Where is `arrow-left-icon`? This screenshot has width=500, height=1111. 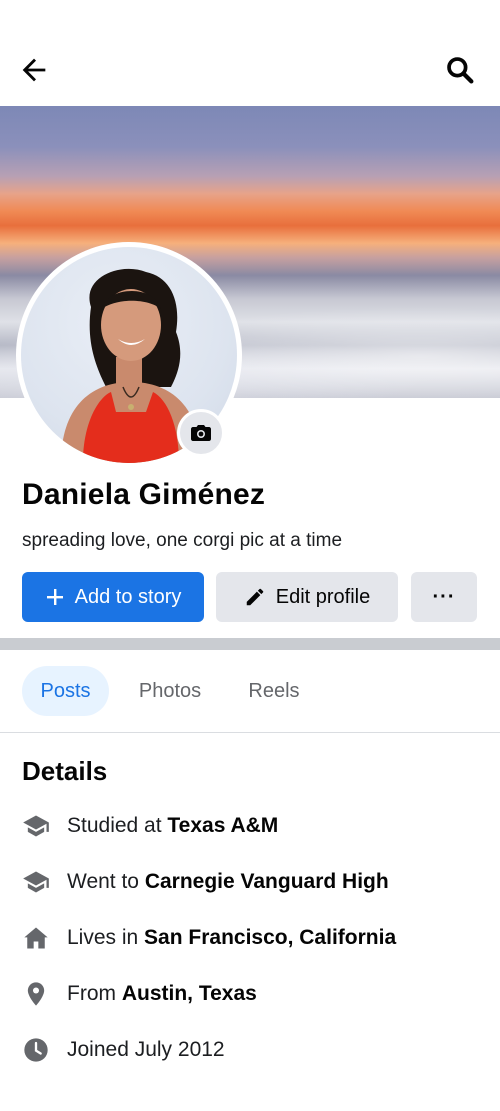
arrow-left-icon is located at coordinates (34, 70).